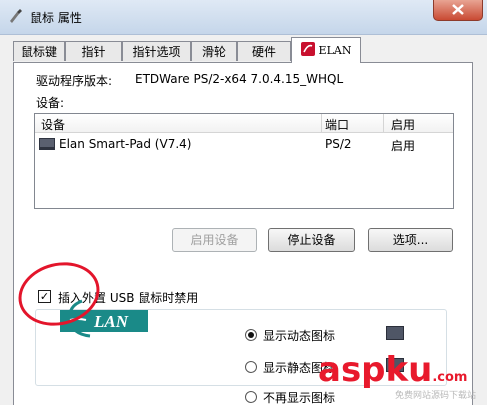 The width and height of the screenshot is (487, 406). I want to click on device-name: Elan Smart-Pad (V7.4), so click(125, 144).